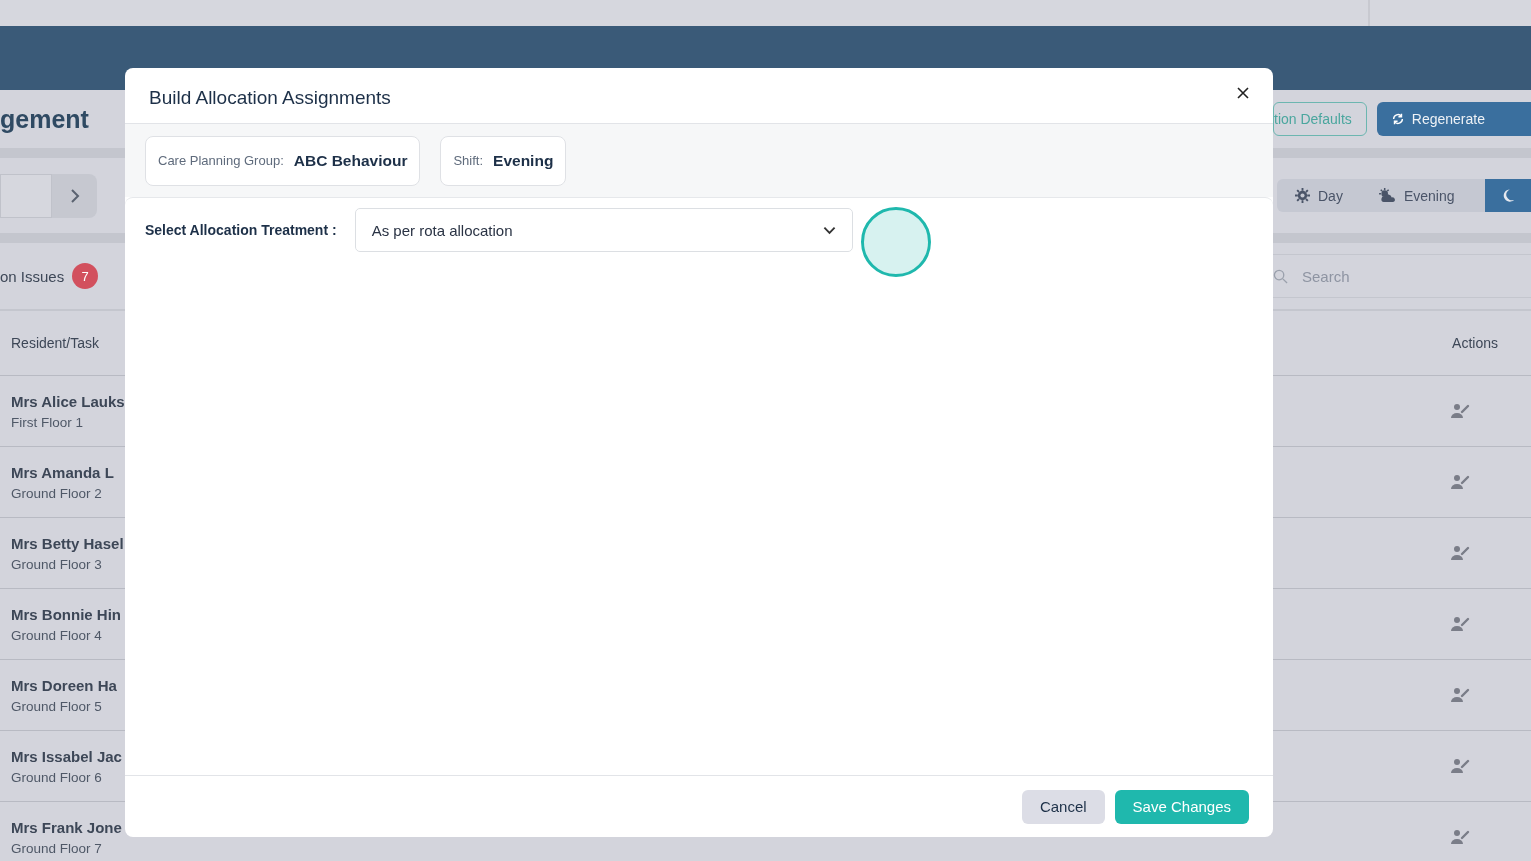 Image resolution: width=1531 pixels, height=861 pixels. Describe the element at coordinates (1063, 806) in the screenshot. I see `cancel-button: Cancel` at that location.